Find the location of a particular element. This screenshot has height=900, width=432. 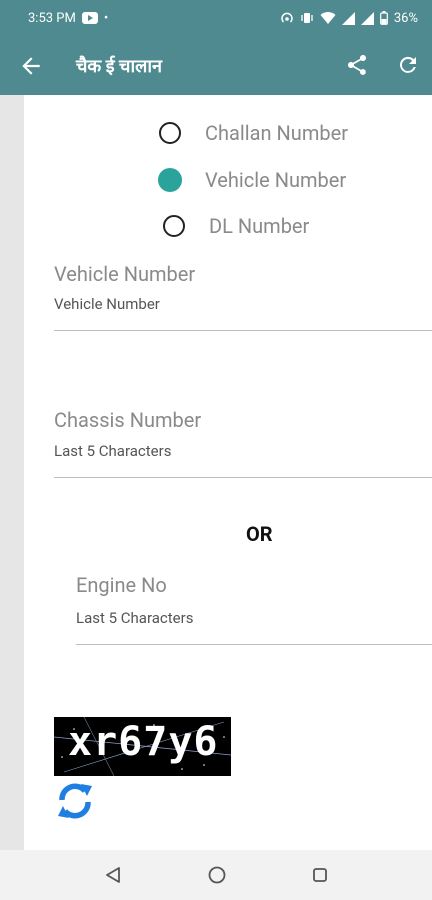

system-nav-bar is located at coordinates (216, 875).